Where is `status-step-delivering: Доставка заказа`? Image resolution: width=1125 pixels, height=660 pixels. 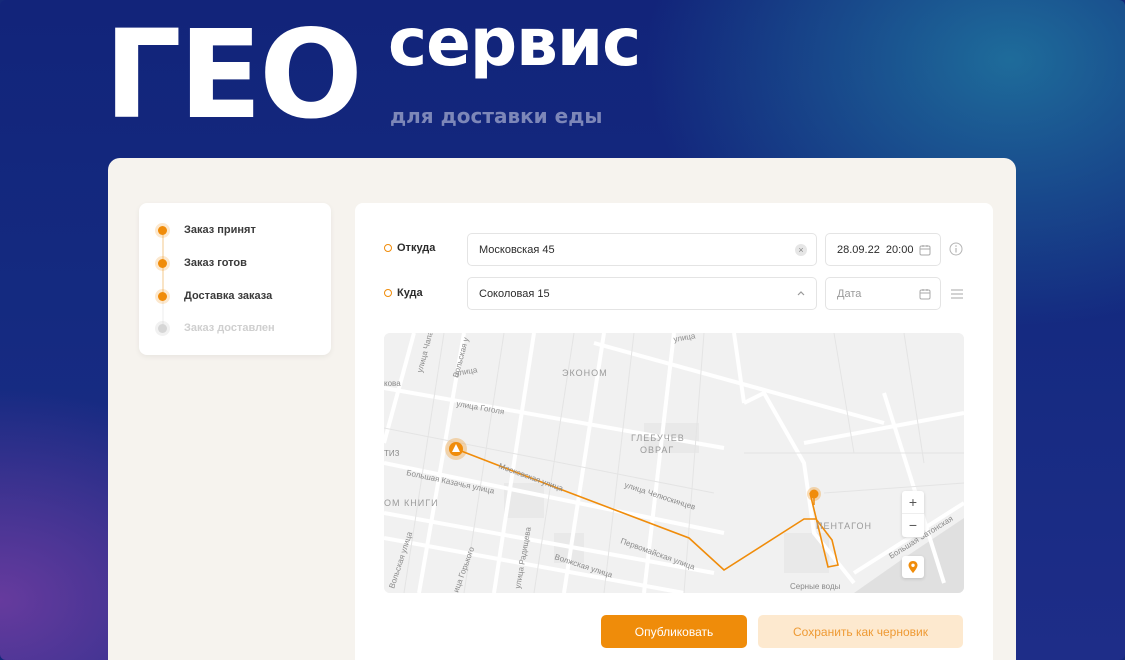 status-step-delivering: Доставка заказа is located at coordinates (235, 296).